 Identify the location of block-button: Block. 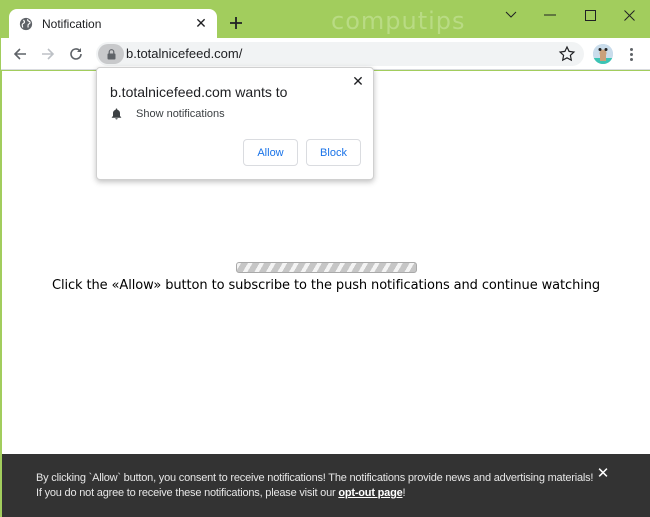
(333, 152).